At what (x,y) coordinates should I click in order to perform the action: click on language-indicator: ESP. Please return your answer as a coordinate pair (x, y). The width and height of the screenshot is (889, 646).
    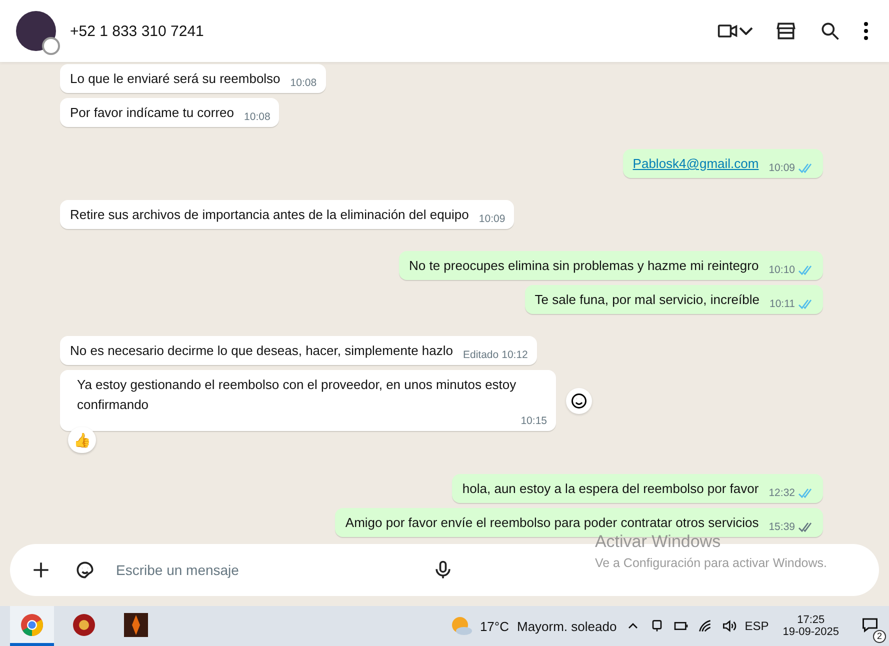
    Looking at the image, I should click on (756, 626).